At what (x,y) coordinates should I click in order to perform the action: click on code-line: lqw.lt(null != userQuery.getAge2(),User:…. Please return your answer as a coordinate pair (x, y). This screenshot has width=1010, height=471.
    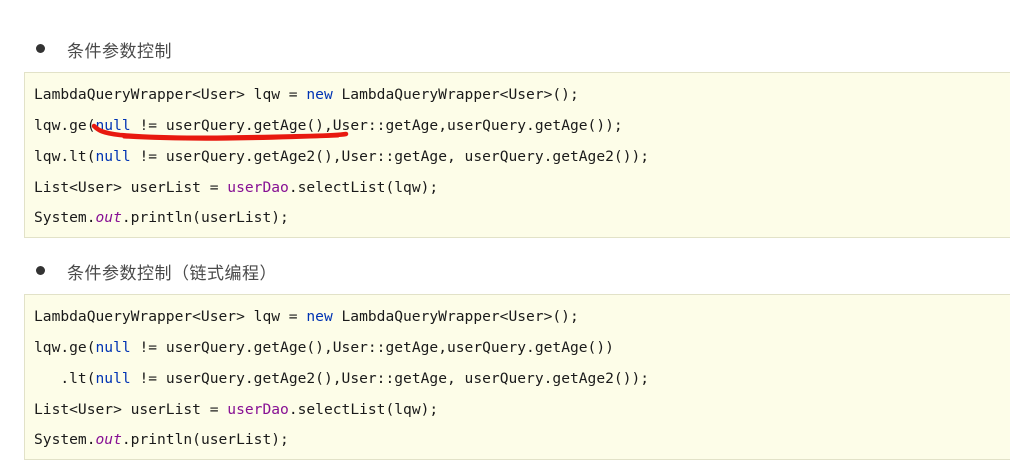
    Looking at the image, I should click on (341, 157).